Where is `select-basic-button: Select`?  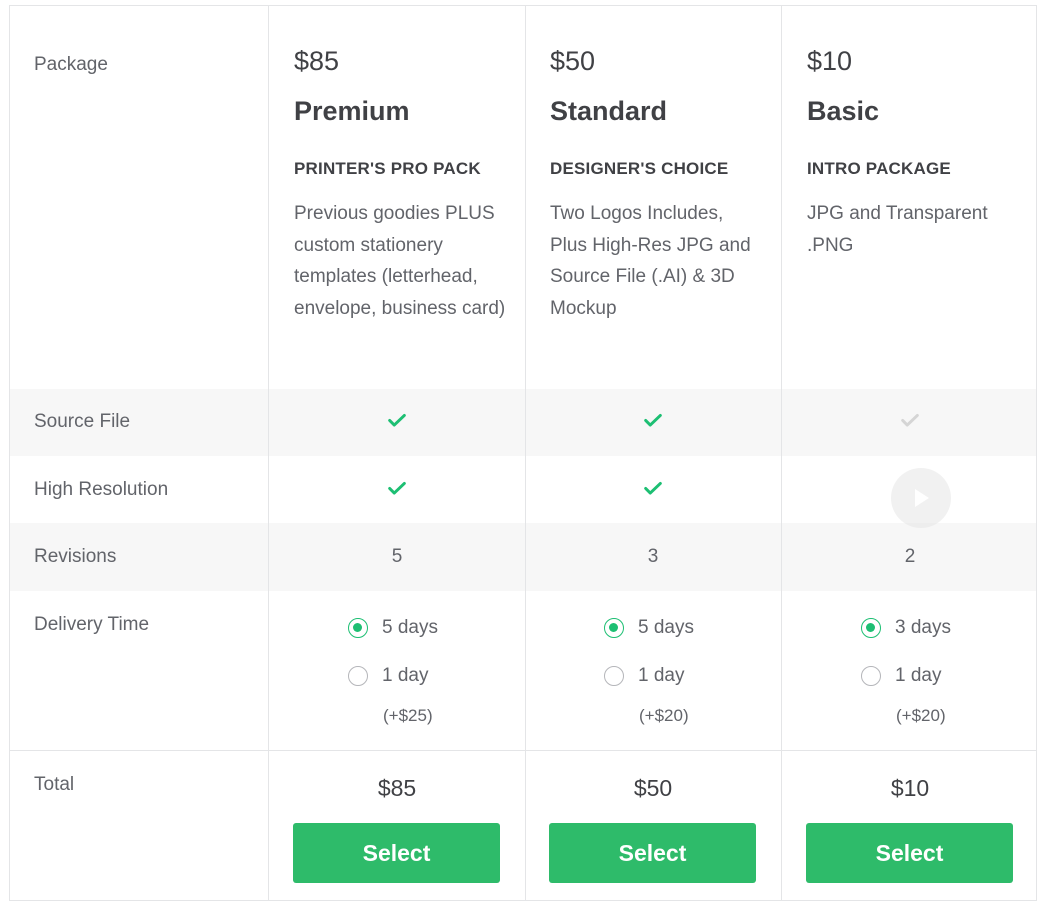
select-basic-button: Select is located at coordinates (909, 853).